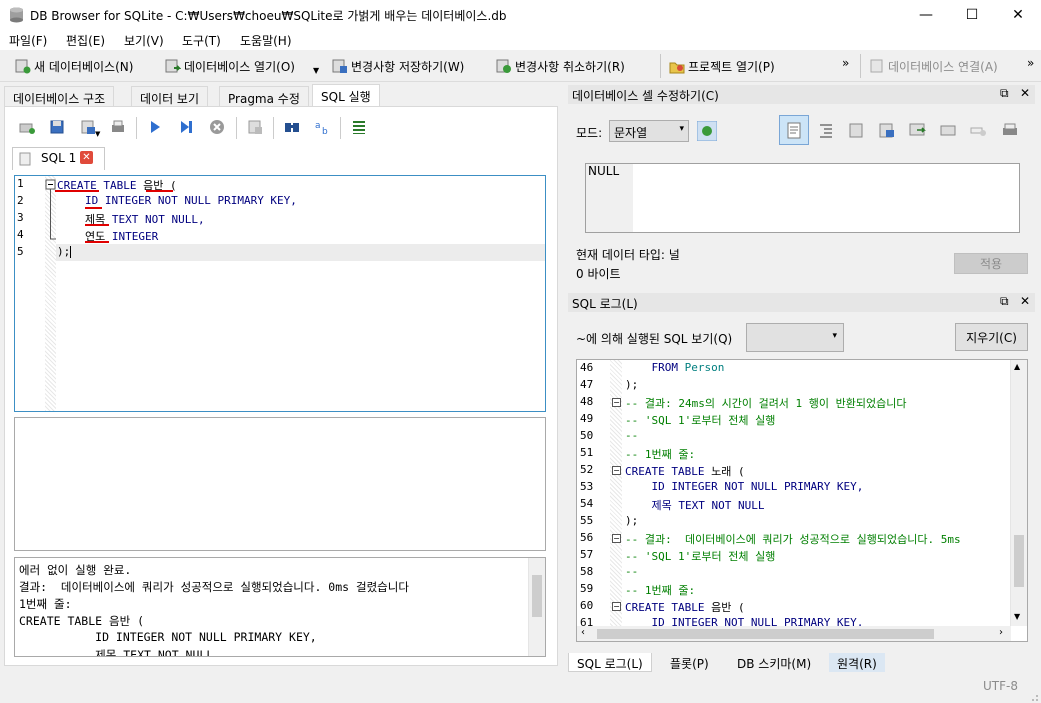  I want to click on fold-marker-icon, so click(50, 211).